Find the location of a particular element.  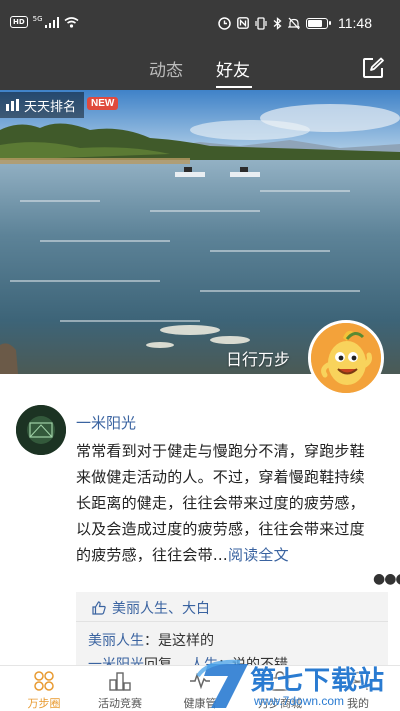

network-label: 5G is located at coordinates (37, 19).